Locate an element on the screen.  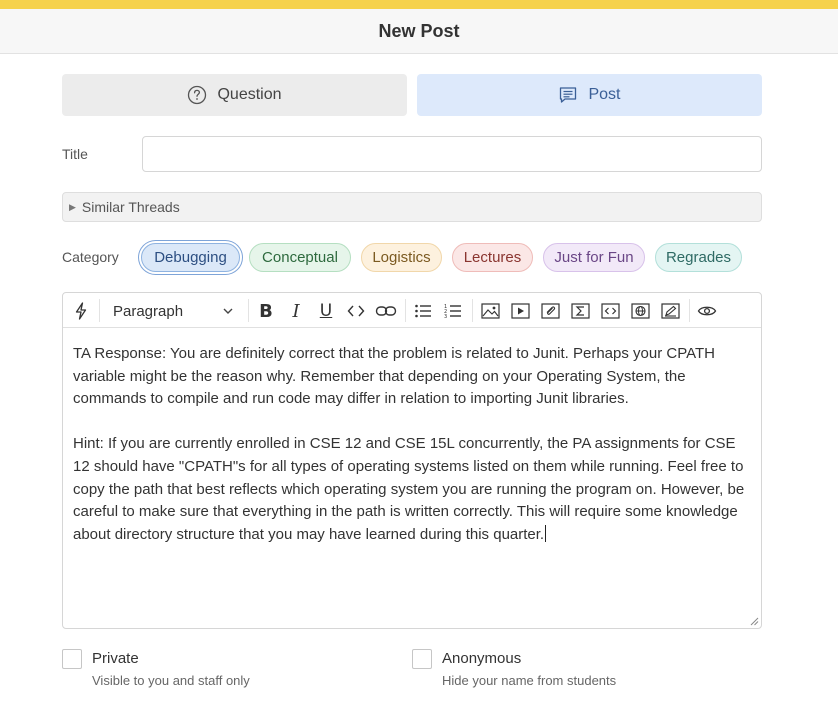
title-input is located at coordinates (452, 154).